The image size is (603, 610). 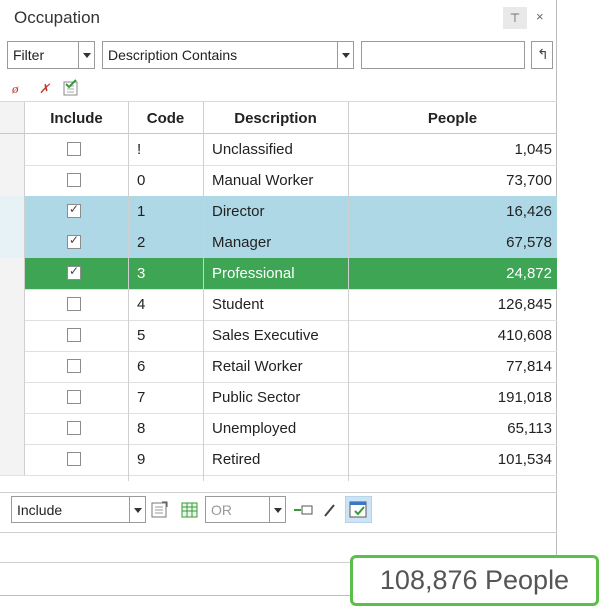 I want to click on table-row: 2 Manager 67,578, so click(x=278, y=242).